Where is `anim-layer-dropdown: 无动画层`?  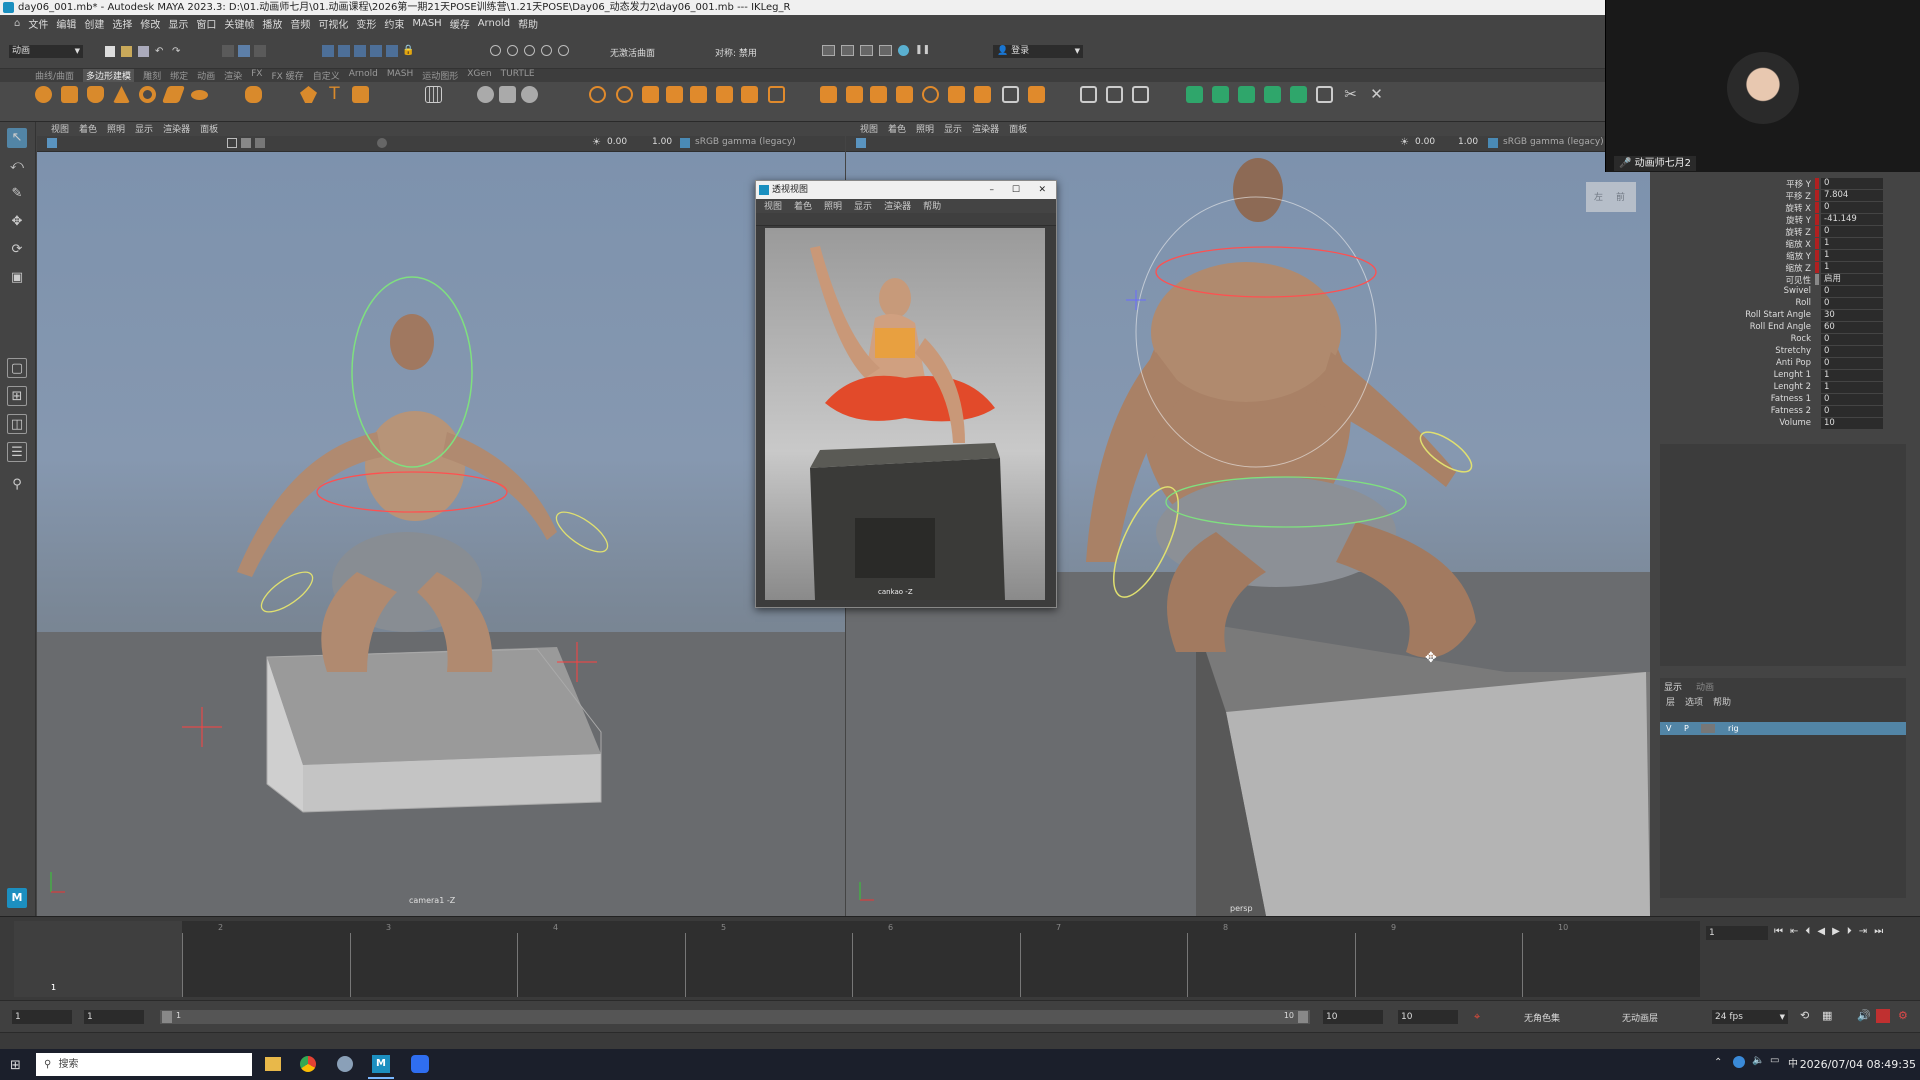 anim-layer-dropdown: 无动画层 is located at coordinates (1640, 1017).